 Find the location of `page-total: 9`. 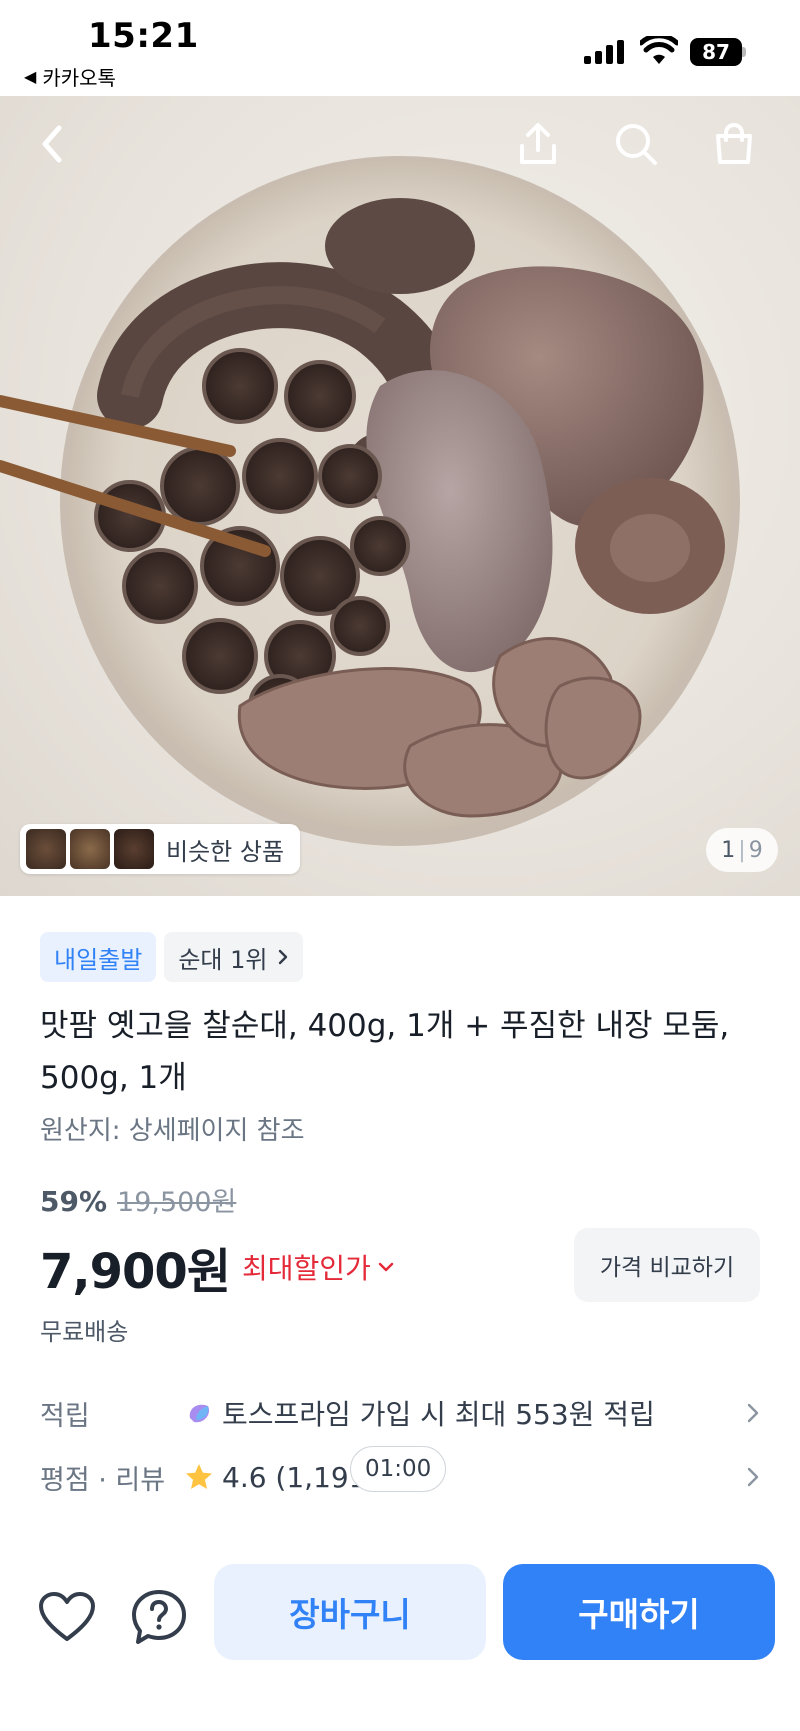

page-total: 9 is located at coordinates (755, 850).